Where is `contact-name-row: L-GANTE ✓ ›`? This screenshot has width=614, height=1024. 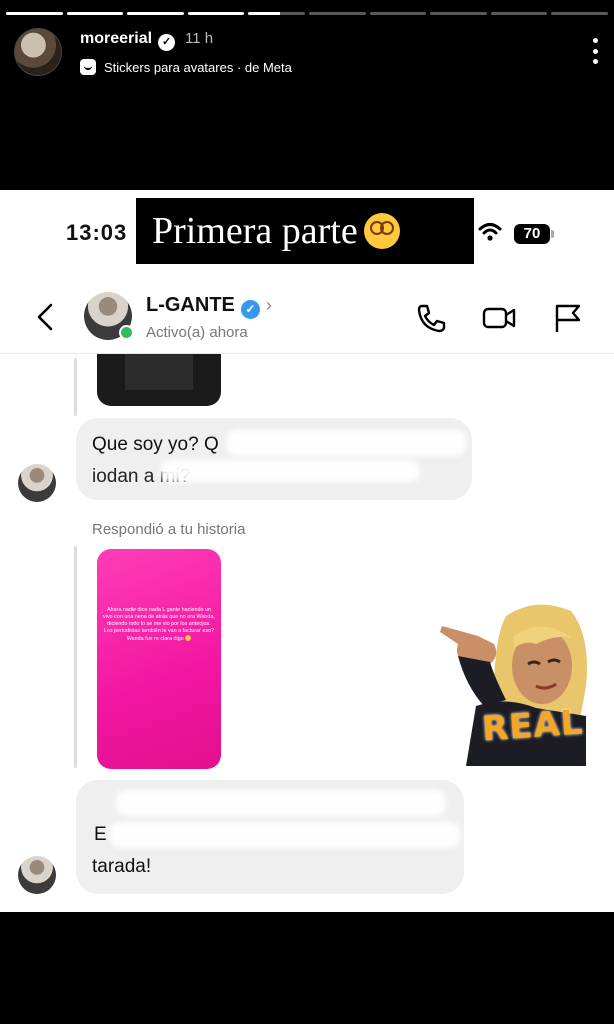 contact-name-row: L-GANTE ✓ › is located at coordinates (209, 306).